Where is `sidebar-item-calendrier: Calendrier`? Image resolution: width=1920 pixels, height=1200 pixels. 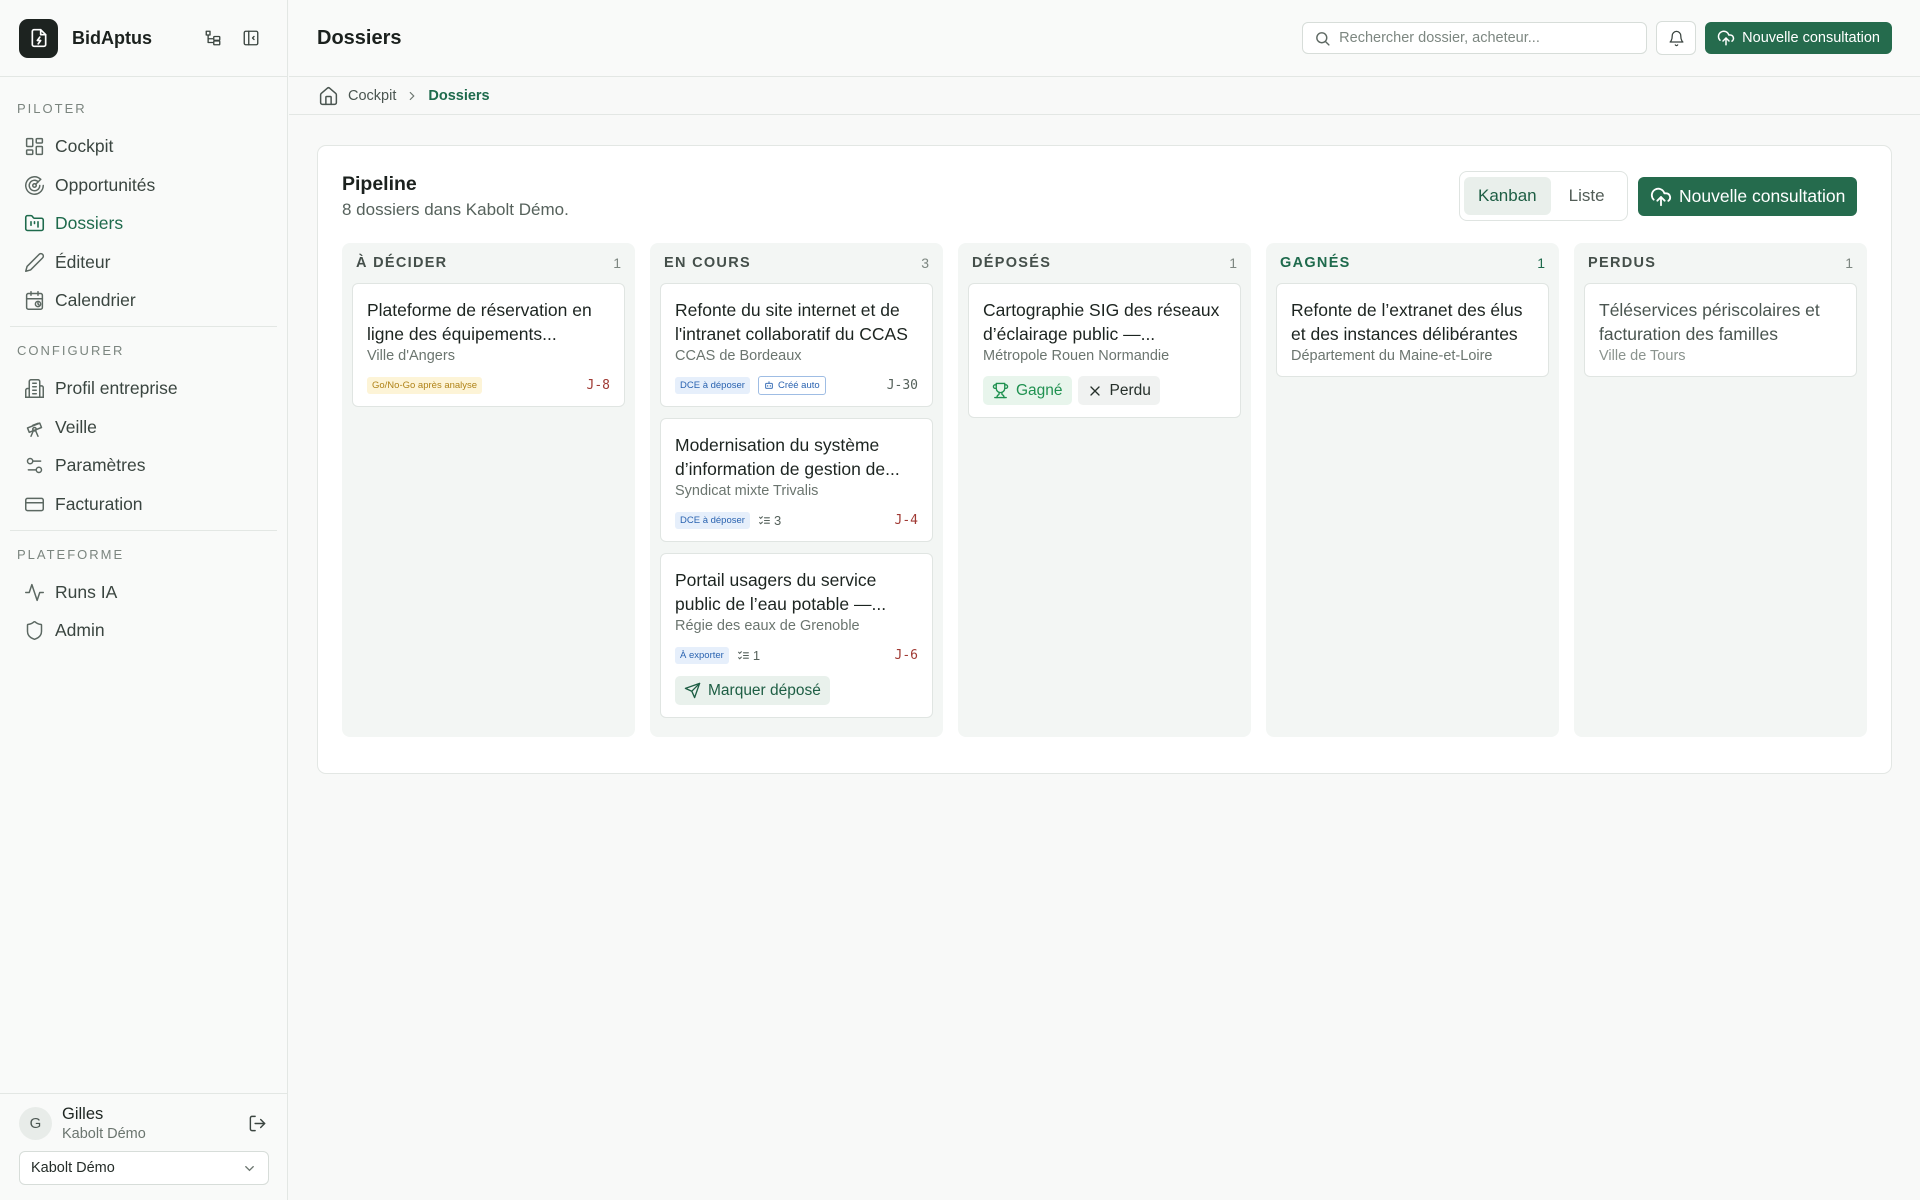
sidebar-item-calendrier: Calendrier is located at coordinates (143, 300).